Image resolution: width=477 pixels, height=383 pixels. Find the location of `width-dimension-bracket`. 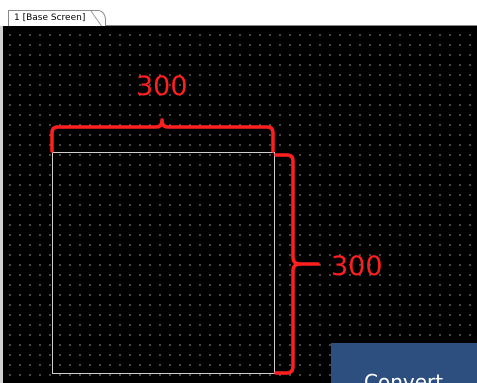

width-dimension-bracket is located at coordinates (162, 135).